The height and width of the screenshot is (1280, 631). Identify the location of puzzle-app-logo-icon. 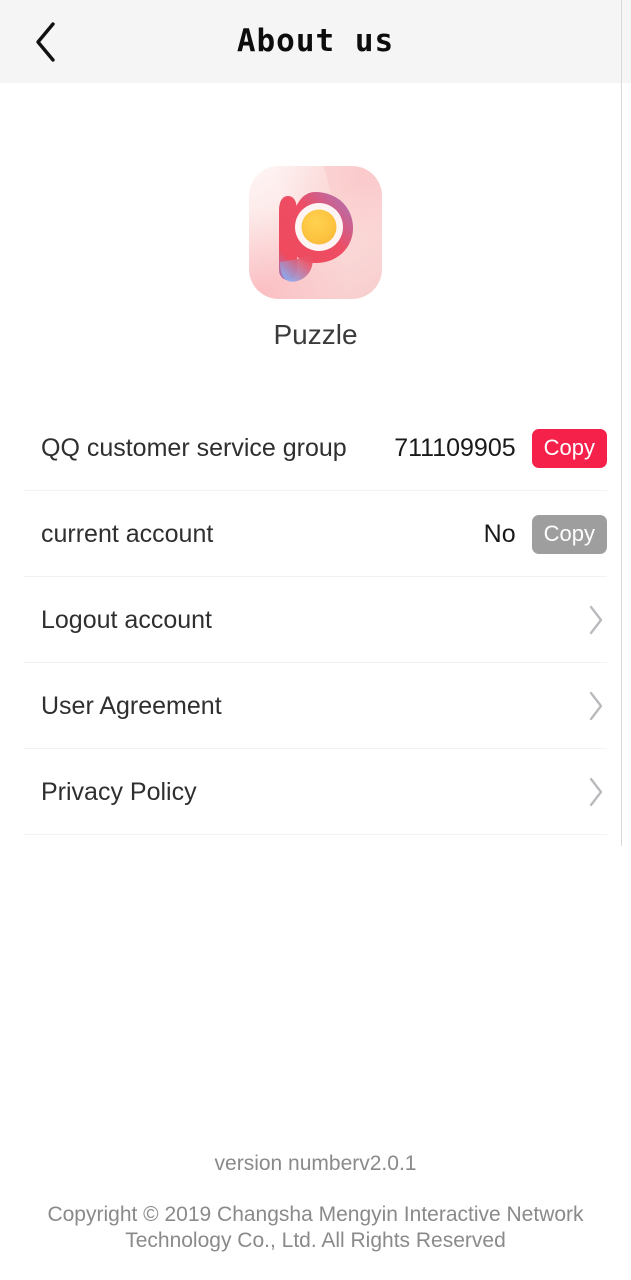
(315, 232).